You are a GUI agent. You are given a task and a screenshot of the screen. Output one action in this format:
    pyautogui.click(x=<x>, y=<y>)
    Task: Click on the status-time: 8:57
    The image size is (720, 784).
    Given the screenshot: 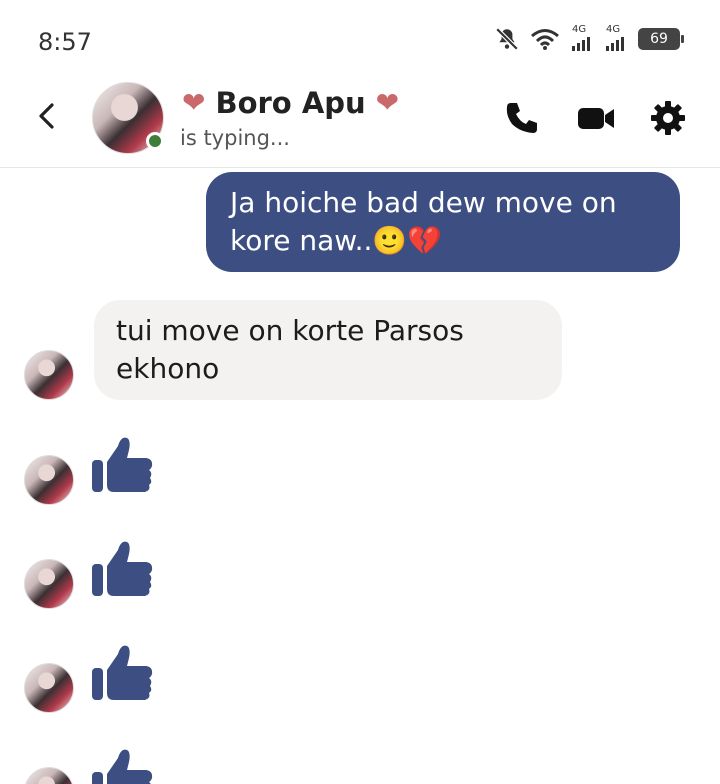 What is the action you would take?
    pyautogui.click(x=65, y=42)
    